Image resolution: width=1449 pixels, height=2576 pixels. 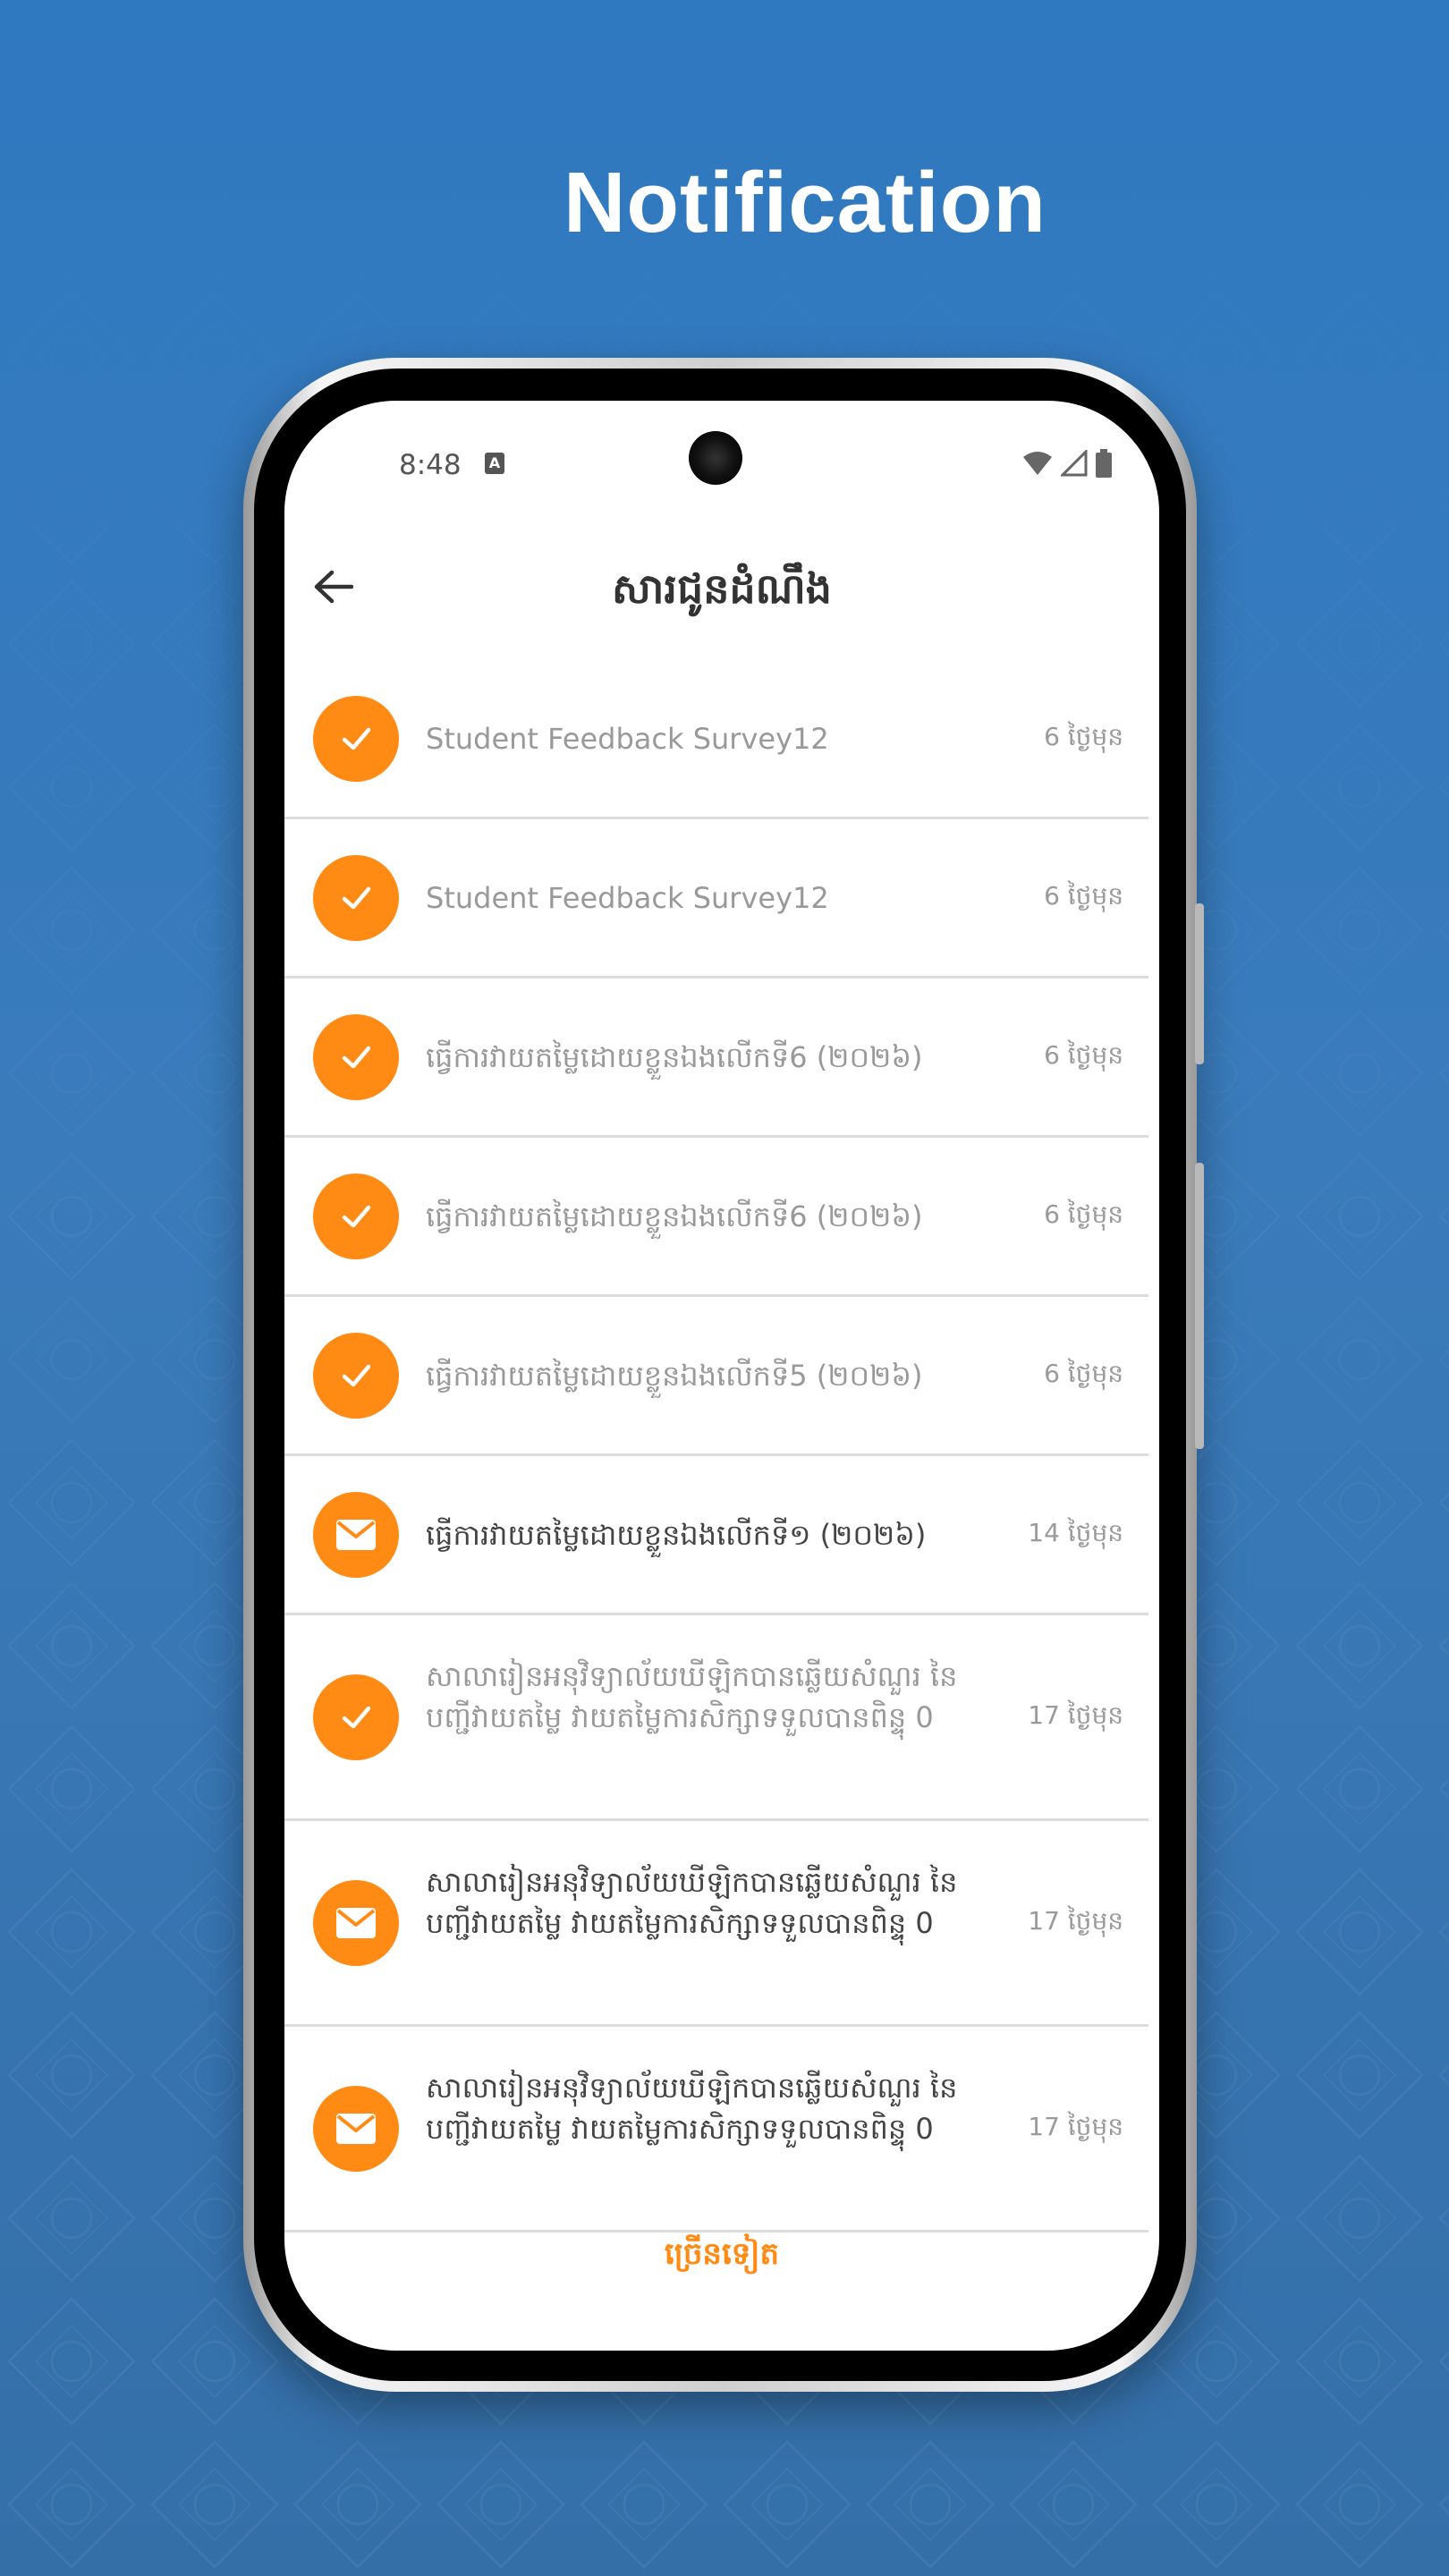 I want to click on side-button-lower, so click(x=1199, y=1306).